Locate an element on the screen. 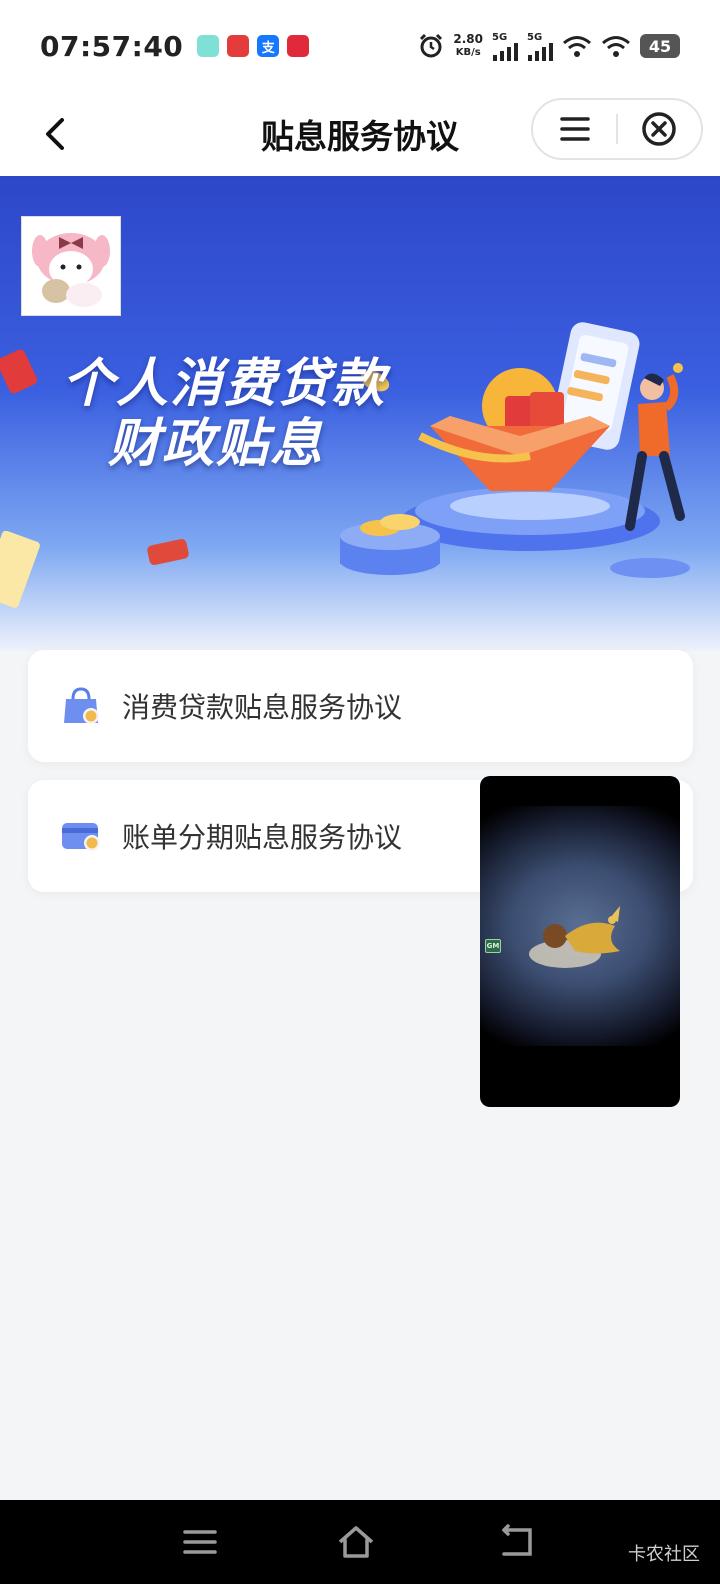 This screenshot has width=720, height=1584. user-avatar is located at coordinates (71, 266).